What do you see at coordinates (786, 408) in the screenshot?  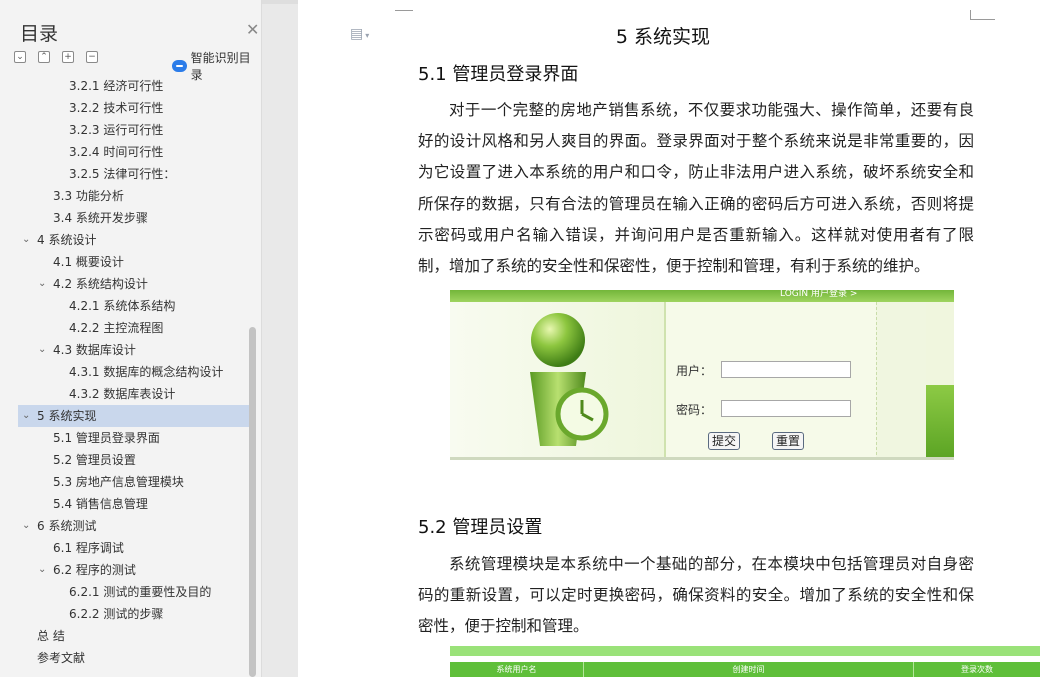 I see `password-field` at bounding box center [786, 408].